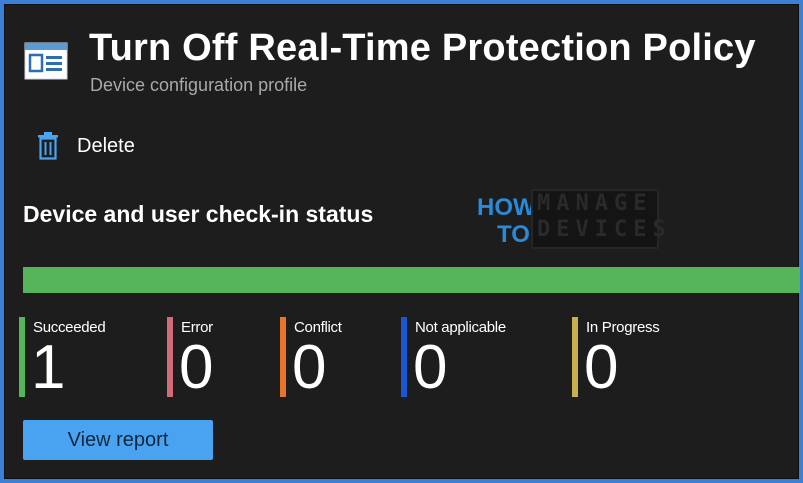 The width and height of the screenshot is (803, 483). Describe the element at coordinates (84, 359) in the screenshot. I see `stat-succeeded: Succeeded 1` at that location.